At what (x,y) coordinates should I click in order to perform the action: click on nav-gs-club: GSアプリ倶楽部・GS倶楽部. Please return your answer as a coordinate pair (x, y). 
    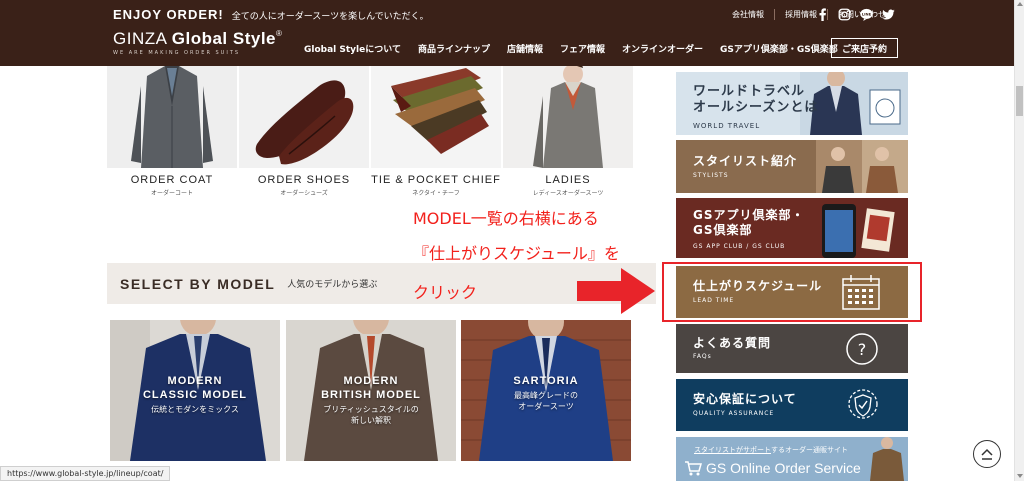
    Looking at the image, I should click on (779, 48).